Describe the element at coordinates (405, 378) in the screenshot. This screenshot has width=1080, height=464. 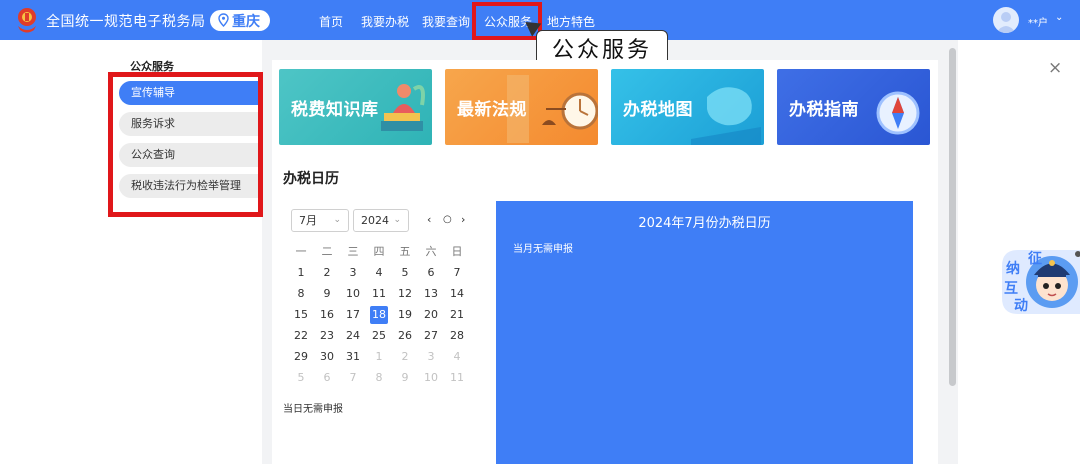
I see `calendar-day-other-month: 9` at that location.